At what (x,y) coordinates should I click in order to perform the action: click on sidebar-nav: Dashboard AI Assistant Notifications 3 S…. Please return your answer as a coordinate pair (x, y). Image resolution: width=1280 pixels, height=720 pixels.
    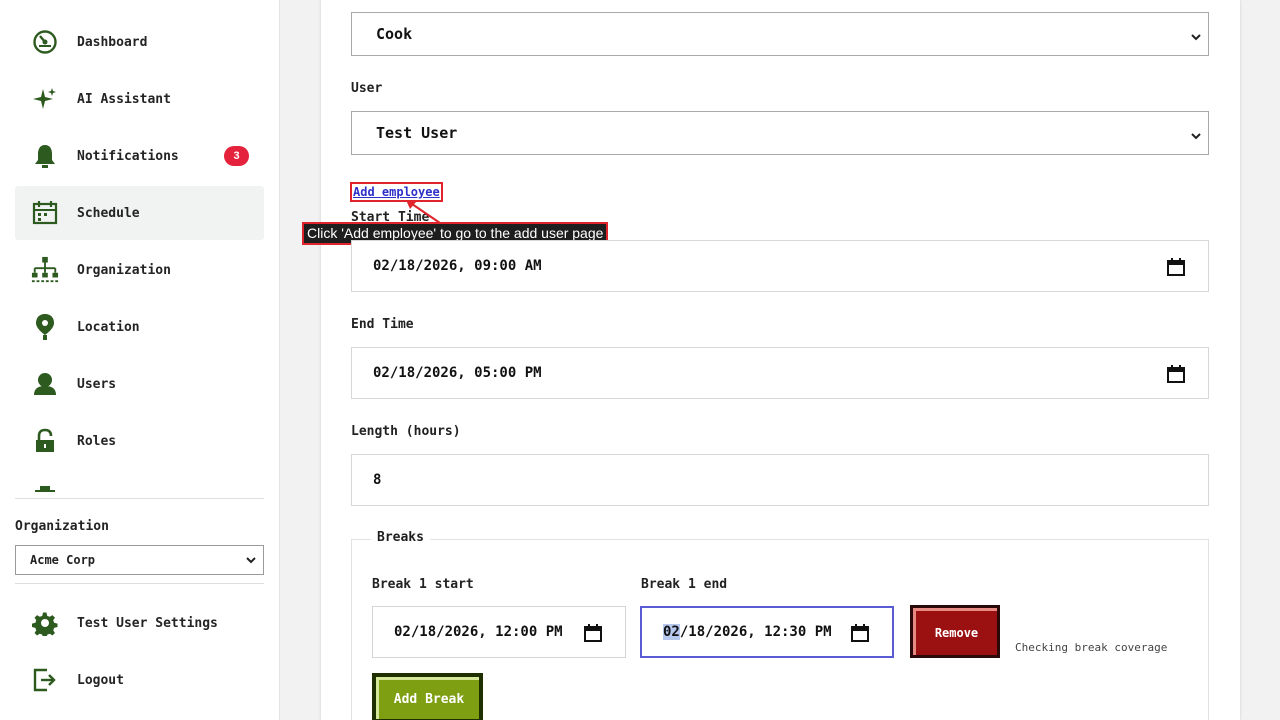
    Looking at the image, I should click on (139, 246).